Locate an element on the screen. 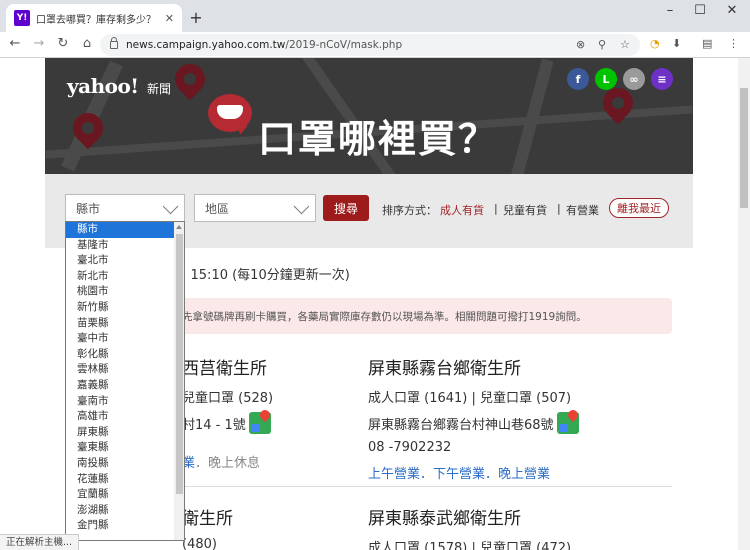 This screenshot has width=750, height=550. menu-icon: ⋮ is located at coordinates (733, 43).